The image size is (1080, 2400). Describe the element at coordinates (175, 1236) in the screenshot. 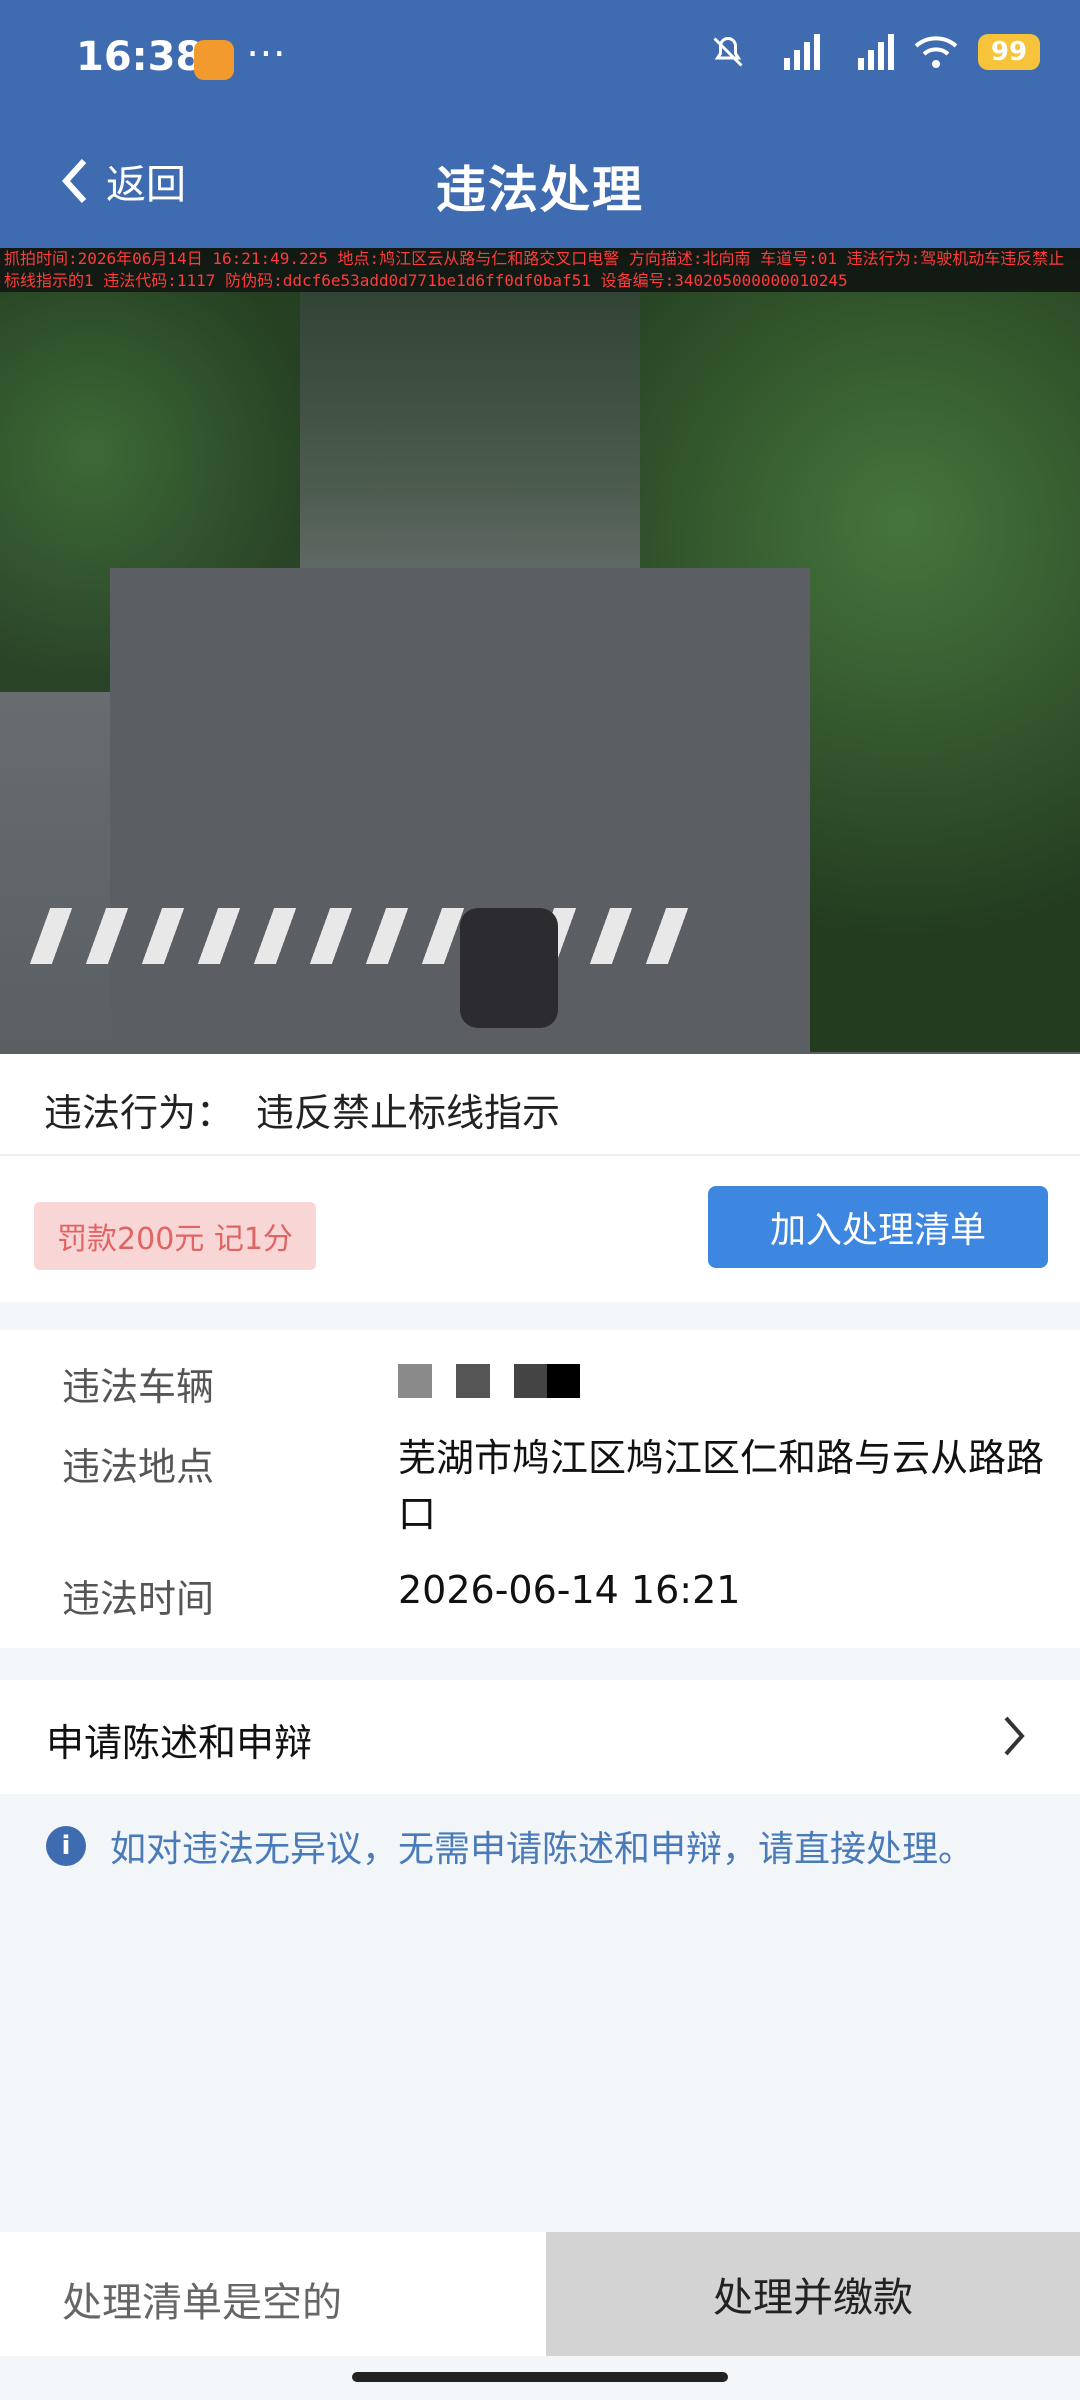

I see `fine-badge: 罚款200元 记1分` at that location.